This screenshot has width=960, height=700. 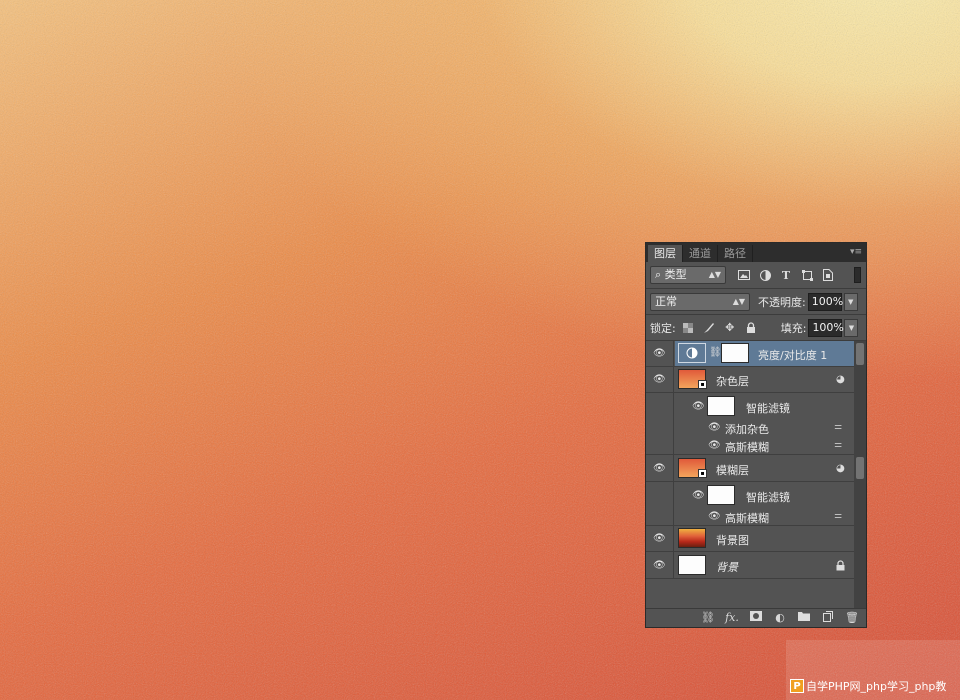 I want to click on layer-row-filter-add-noise: 👁 添加杂色 ⚌, so click(x=750, y=428).